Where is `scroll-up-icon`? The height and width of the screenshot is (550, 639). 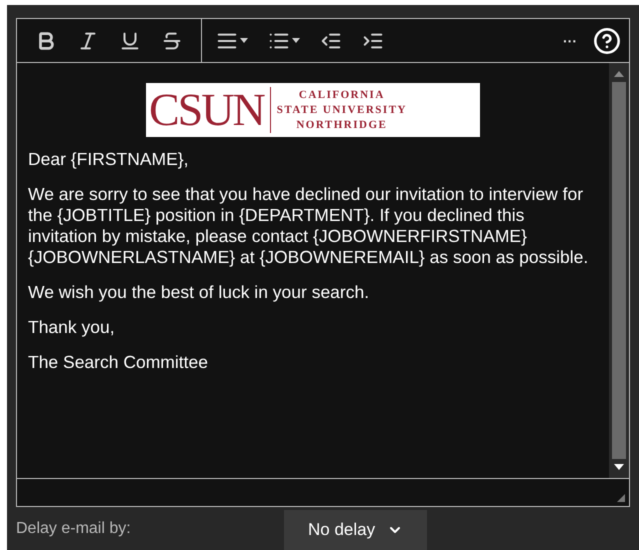
scroll-up-icon is located at coordinates (619, 74).